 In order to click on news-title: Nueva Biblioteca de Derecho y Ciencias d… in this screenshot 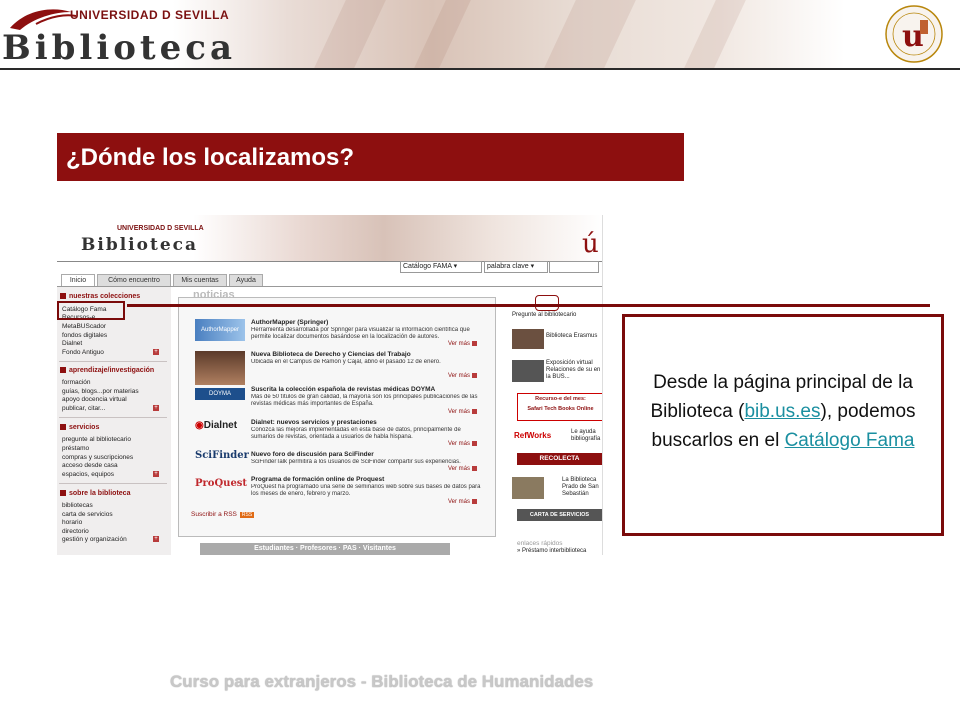, I will do `click(331, 354)`.